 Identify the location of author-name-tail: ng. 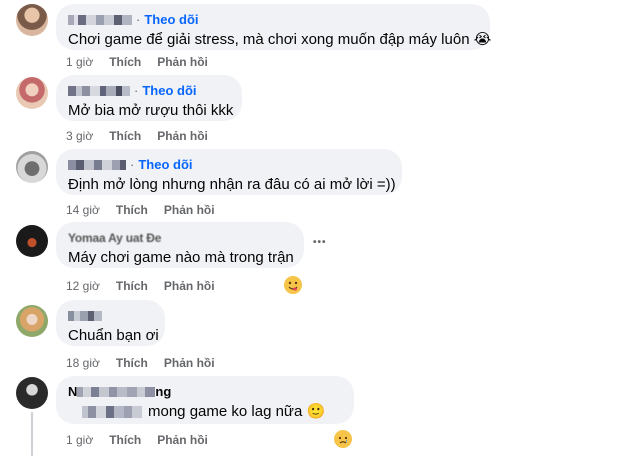
(163, 392).